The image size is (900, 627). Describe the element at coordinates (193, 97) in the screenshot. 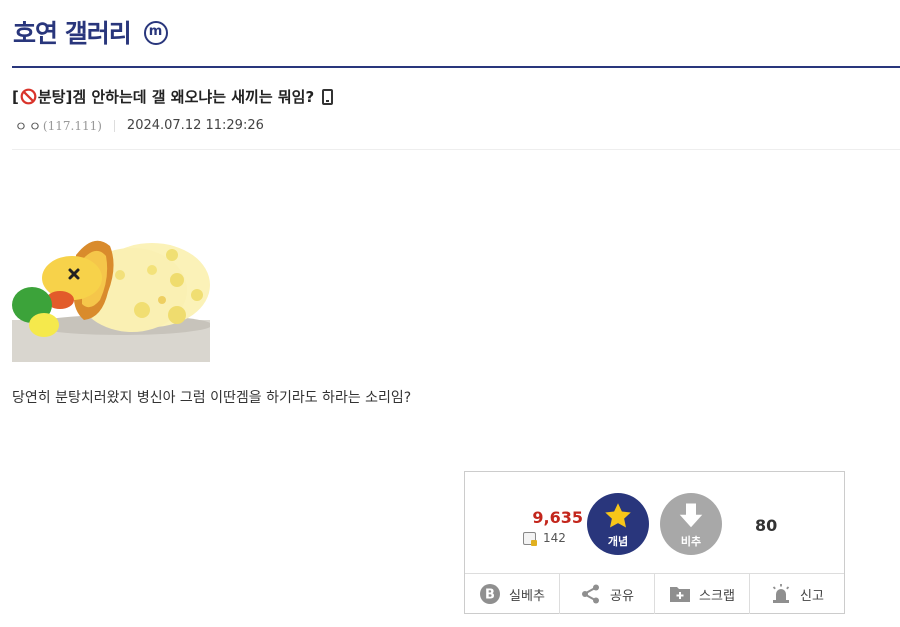

I see `post-title-text: 겜 안하는데 갤 왜오냐는 새끼는 뭐임?` at that location.